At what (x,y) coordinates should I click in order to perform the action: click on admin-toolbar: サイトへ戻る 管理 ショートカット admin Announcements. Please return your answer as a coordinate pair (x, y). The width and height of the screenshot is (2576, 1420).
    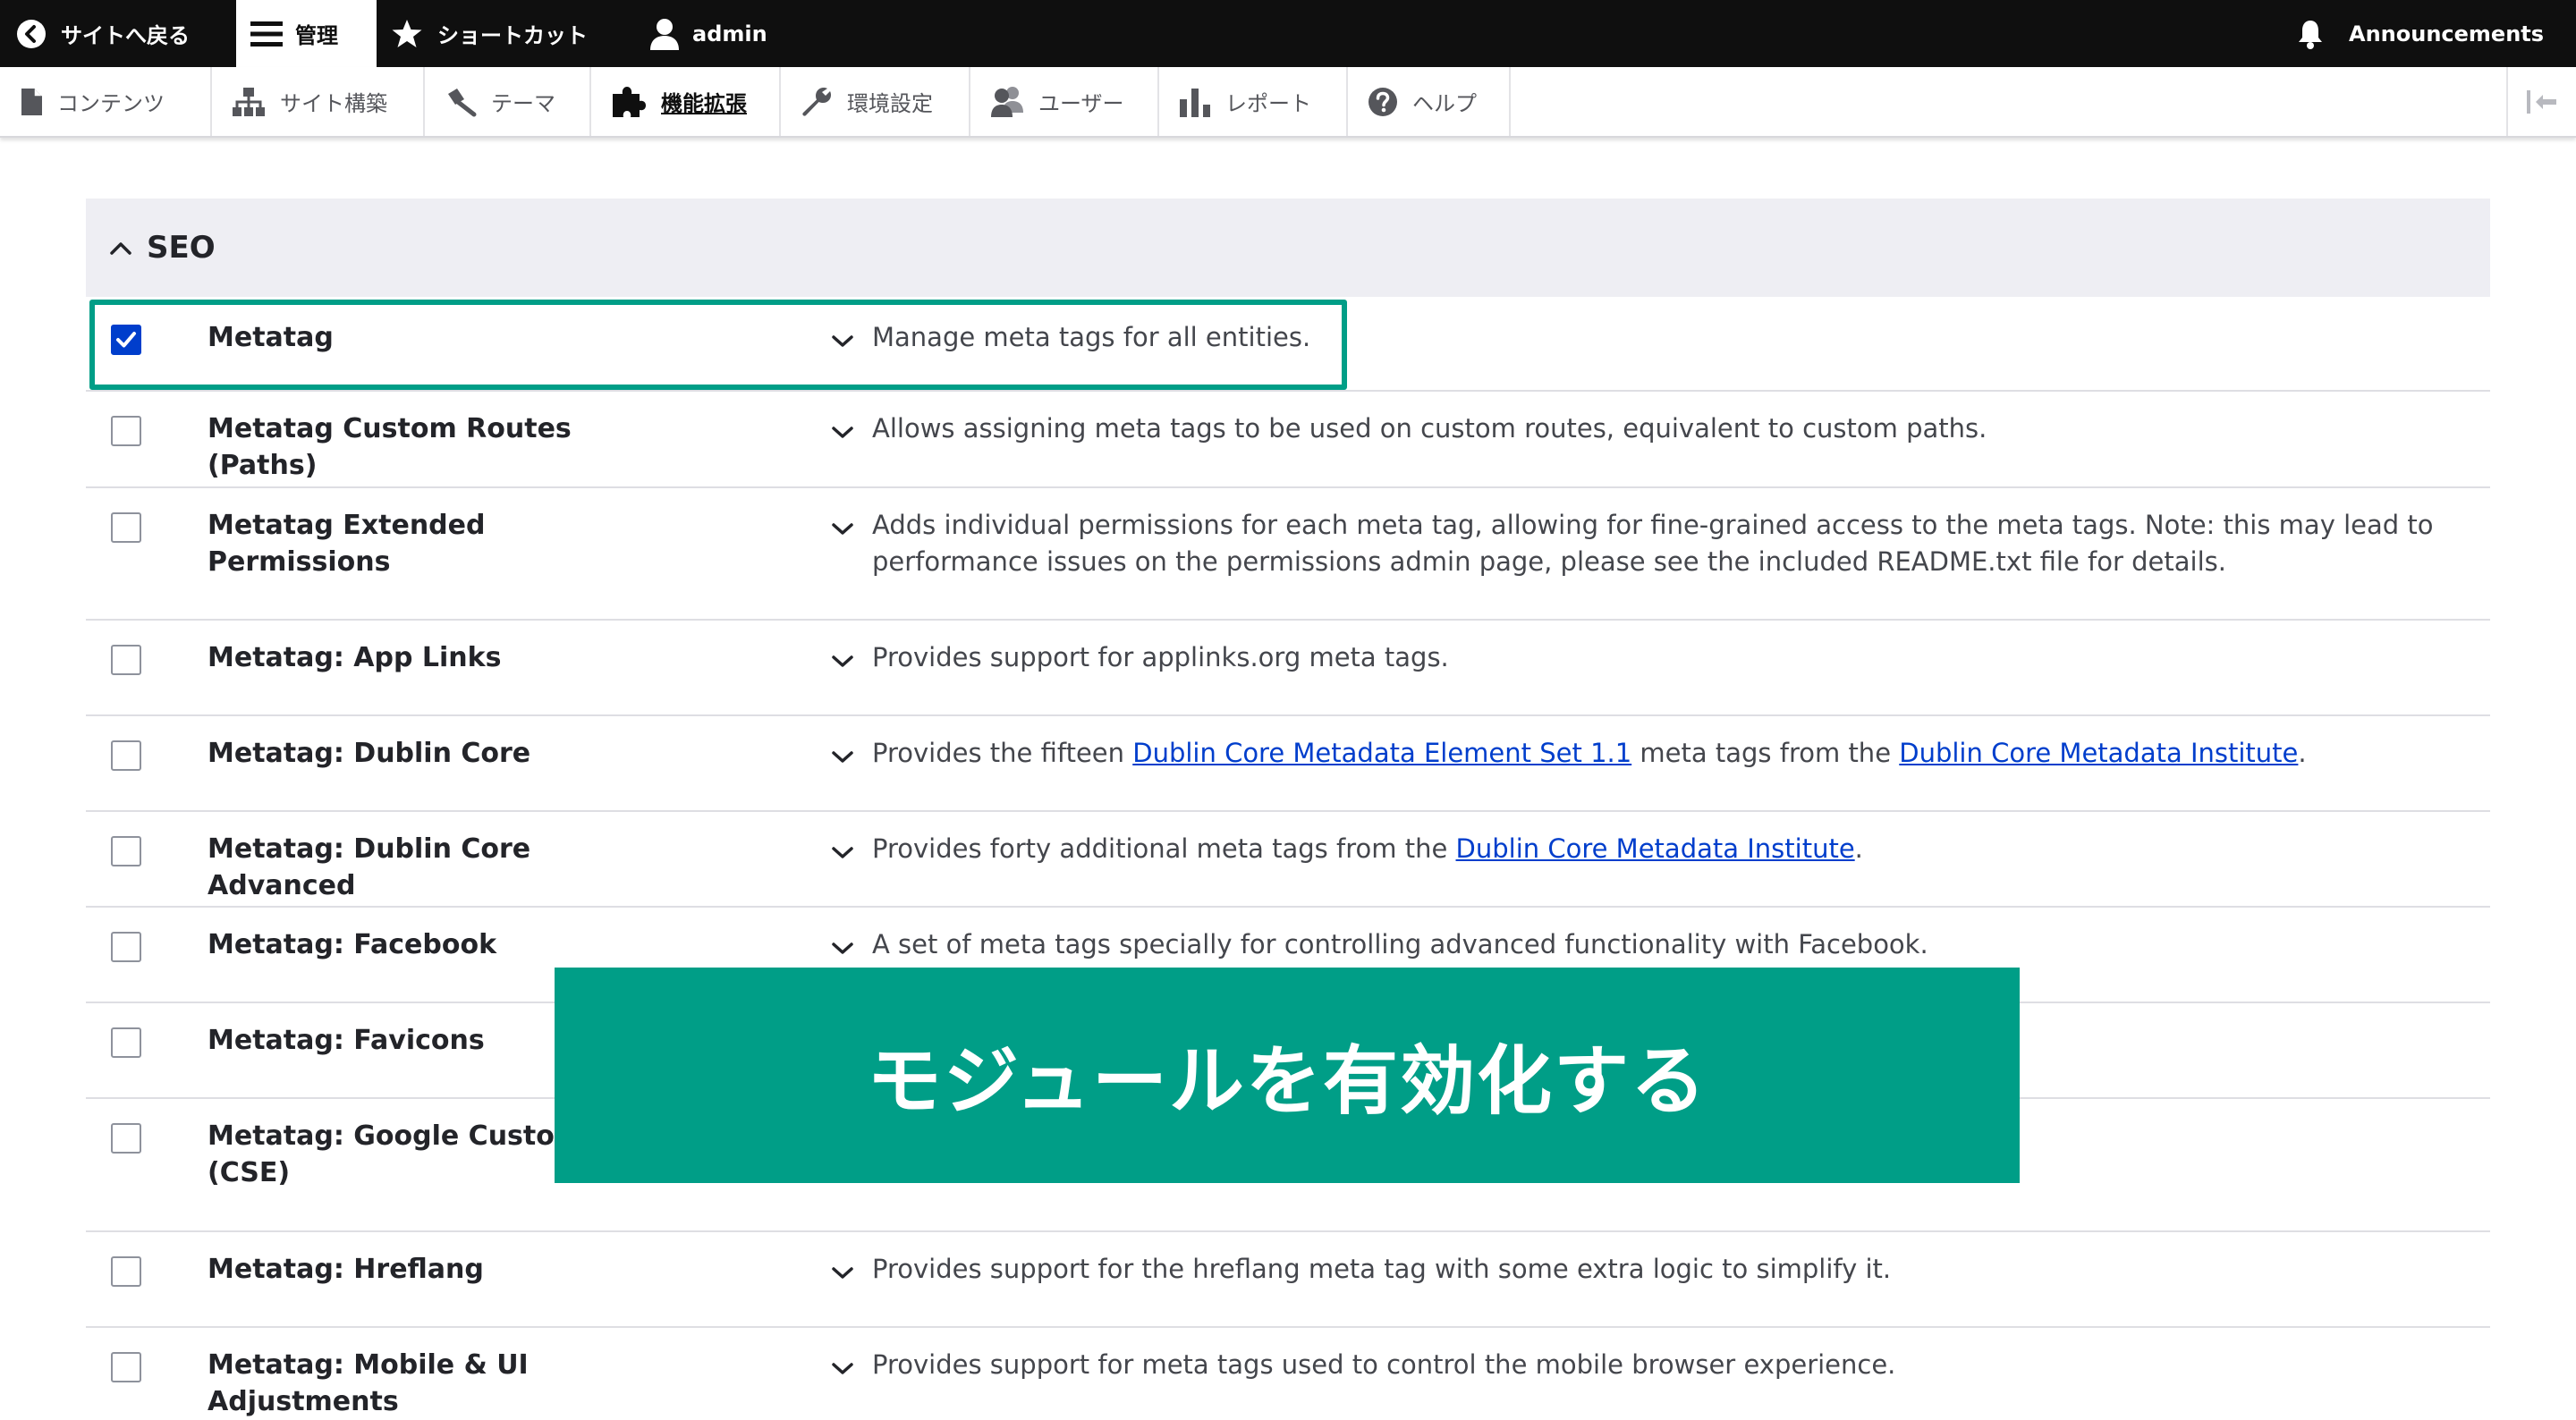
    Looking at the image, I should click on (1288, 33).